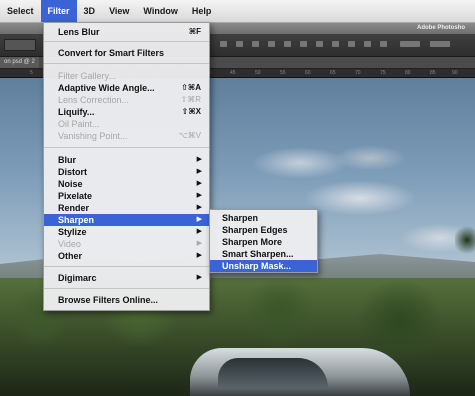 The height and width of the screenshot is (396, 475). Describe the element at coordinates (358, 73) in the screenshot. I see `ruler-tick: 70` at that location.